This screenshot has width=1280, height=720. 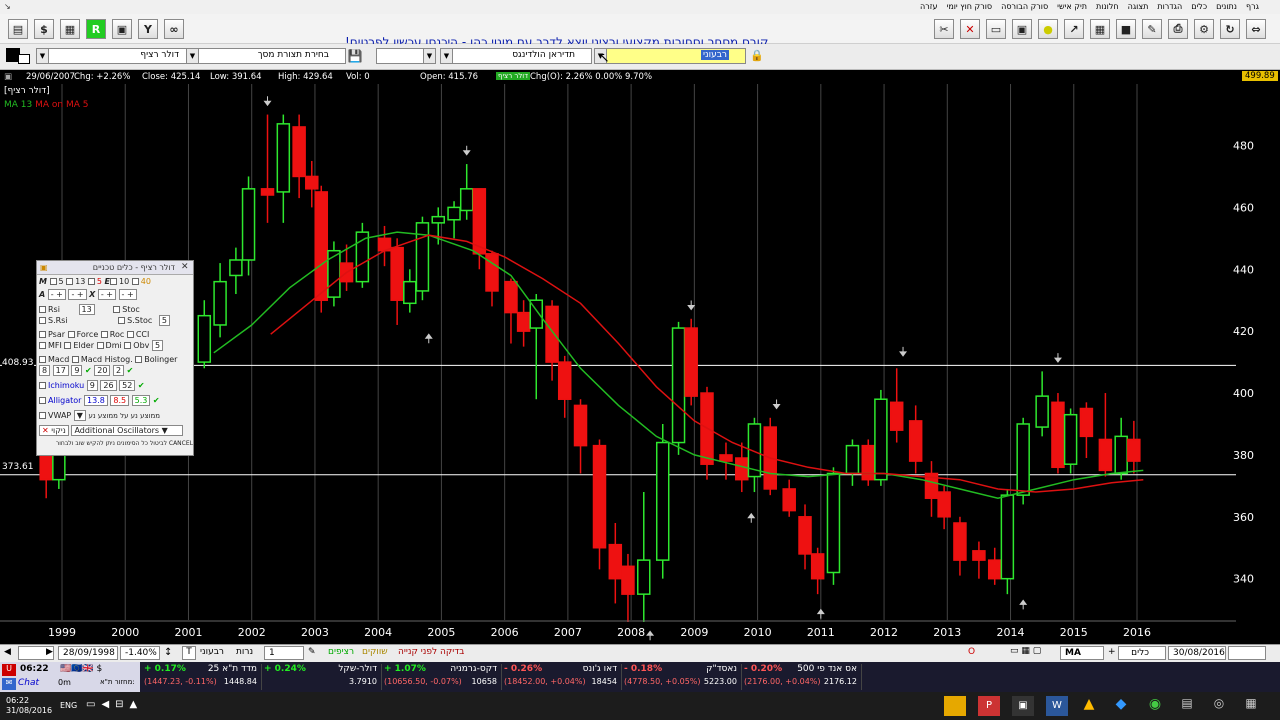 What do you see at coordinates (42, 400) in the screenshot?
I see `alligator-checkbox` at bounding box center [42, 400].